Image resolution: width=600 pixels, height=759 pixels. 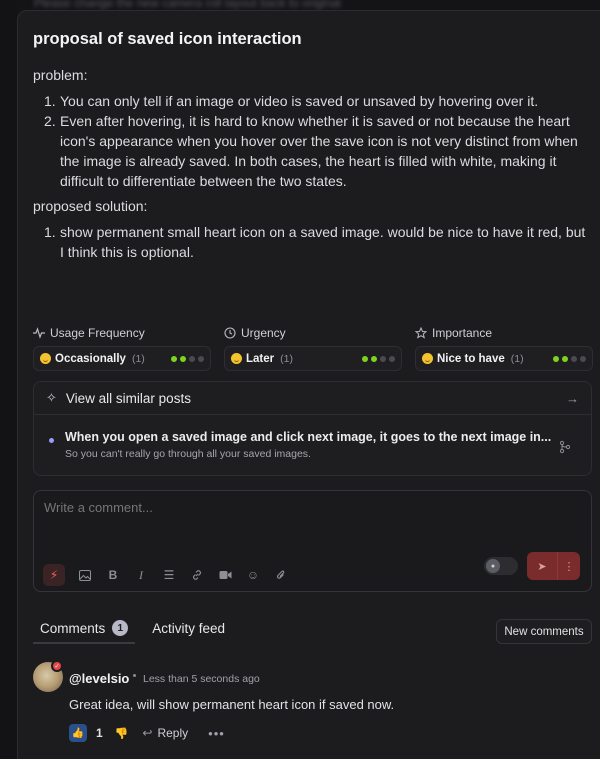 I want to click on comment-input, so click(x=259, y=507).